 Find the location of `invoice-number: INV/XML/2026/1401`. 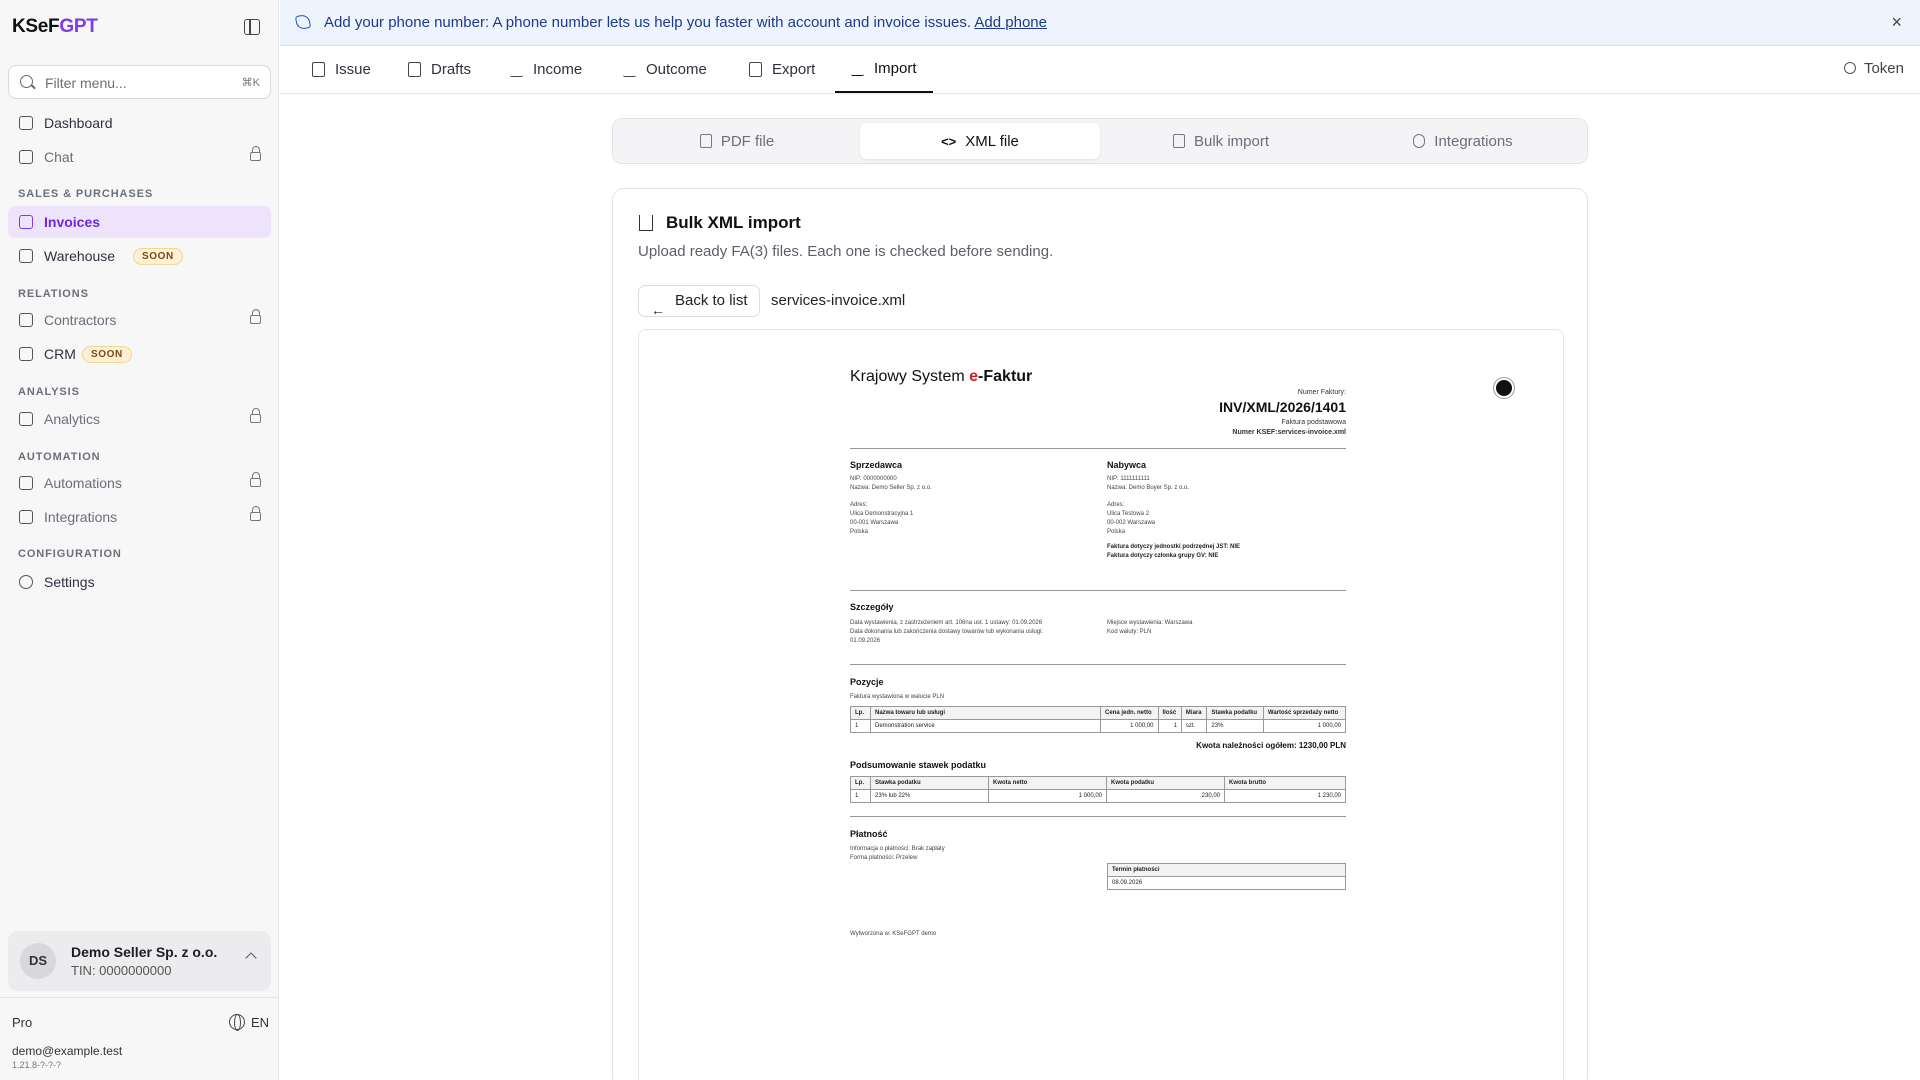

invoice-number: INV/XML/2026/1401 is located at coordinates (1282, 407).